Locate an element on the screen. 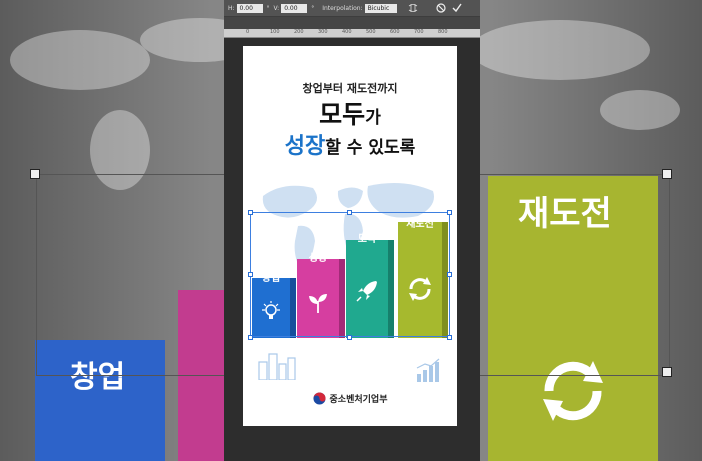 The image size is (702, 461). ruler-tick: 300 is located at coordinates (323, 32).